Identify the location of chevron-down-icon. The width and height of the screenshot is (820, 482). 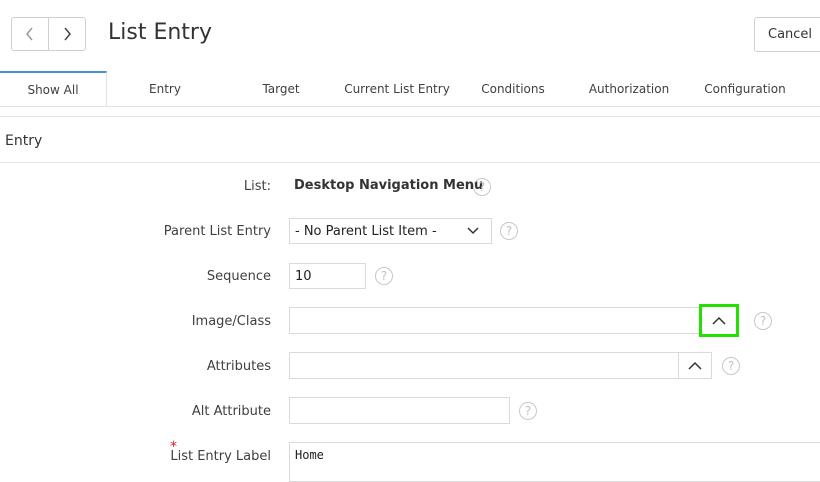
(473, 231).